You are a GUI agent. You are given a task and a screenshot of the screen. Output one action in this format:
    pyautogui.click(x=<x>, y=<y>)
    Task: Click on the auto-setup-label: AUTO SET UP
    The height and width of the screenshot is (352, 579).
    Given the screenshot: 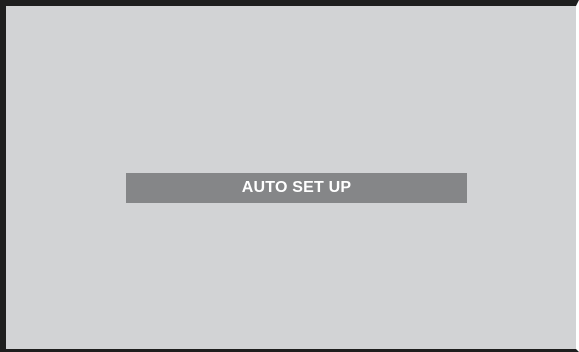 What is the action you would take?
    pyautogui.click(x=296, y=187)
    